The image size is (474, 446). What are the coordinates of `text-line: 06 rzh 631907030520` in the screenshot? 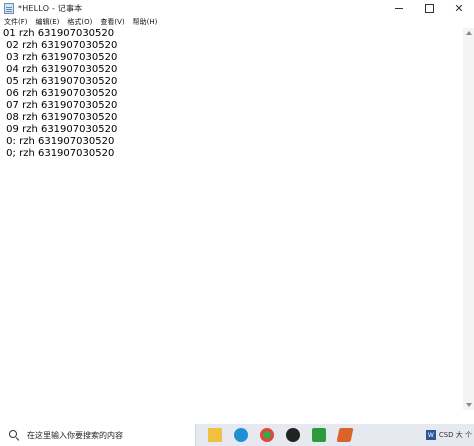 It's located at (60, 93).